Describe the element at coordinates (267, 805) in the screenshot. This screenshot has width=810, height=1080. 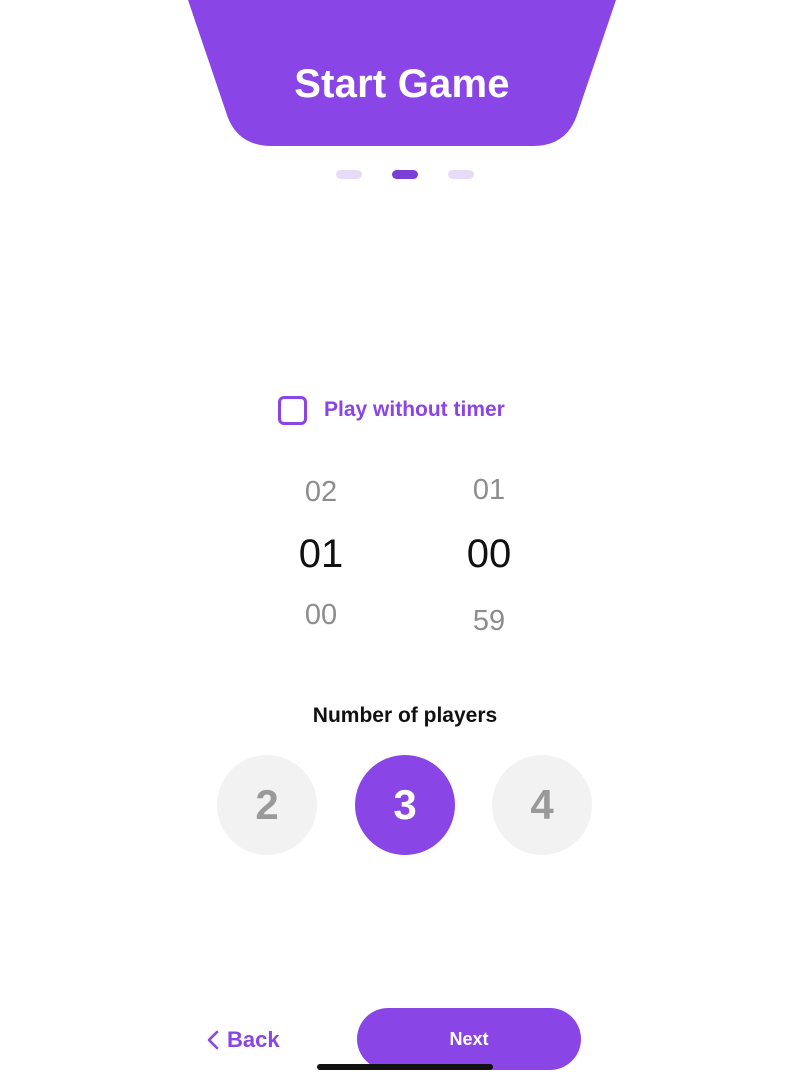
I see `player-count-option: 2` at that location.